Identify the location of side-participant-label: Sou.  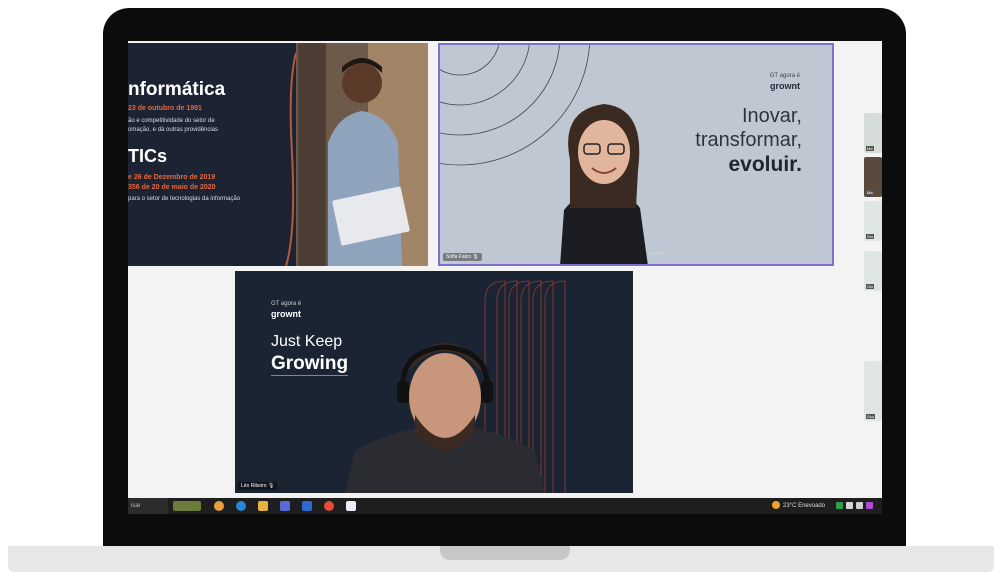
(871, 416).